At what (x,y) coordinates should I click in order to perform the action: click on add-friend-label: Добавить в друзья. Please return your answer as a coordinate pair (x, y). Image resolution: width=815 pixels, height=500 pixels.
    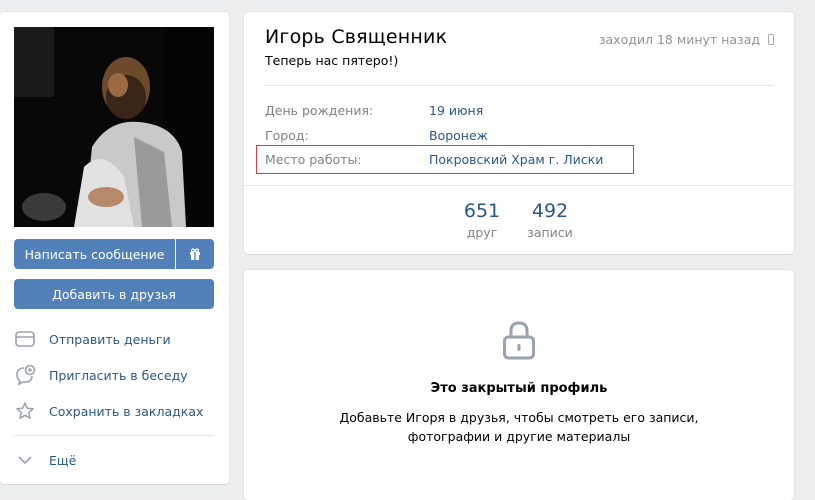
    Looking at the image, I should click on (114, 294).